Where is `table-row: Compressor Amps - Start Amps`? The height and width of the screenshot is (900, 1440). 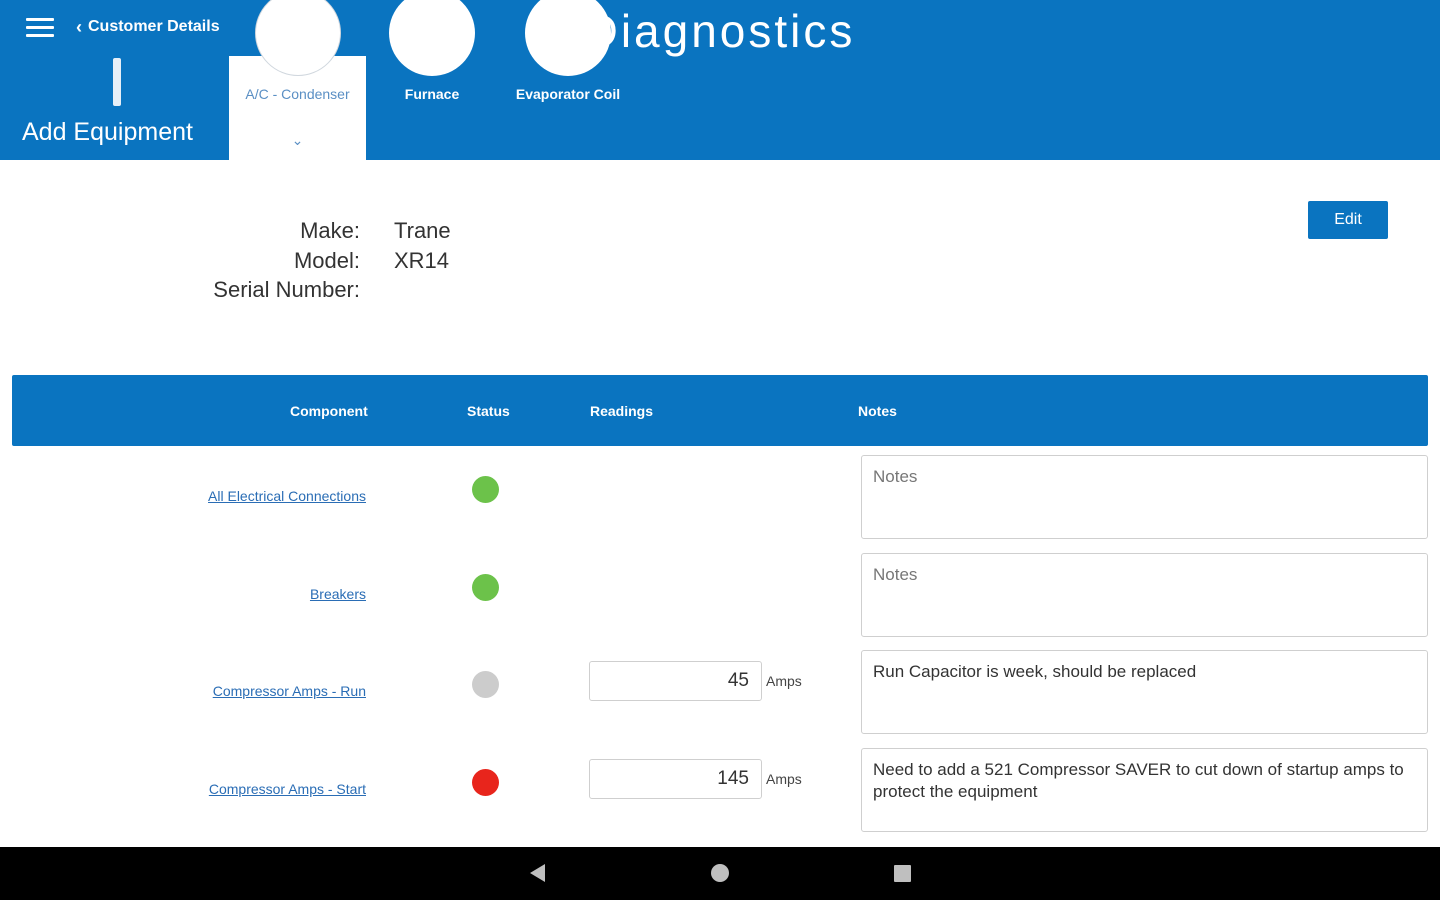
table-row: Compressor Amps - Start Amps is located at coordinates (720, 790).